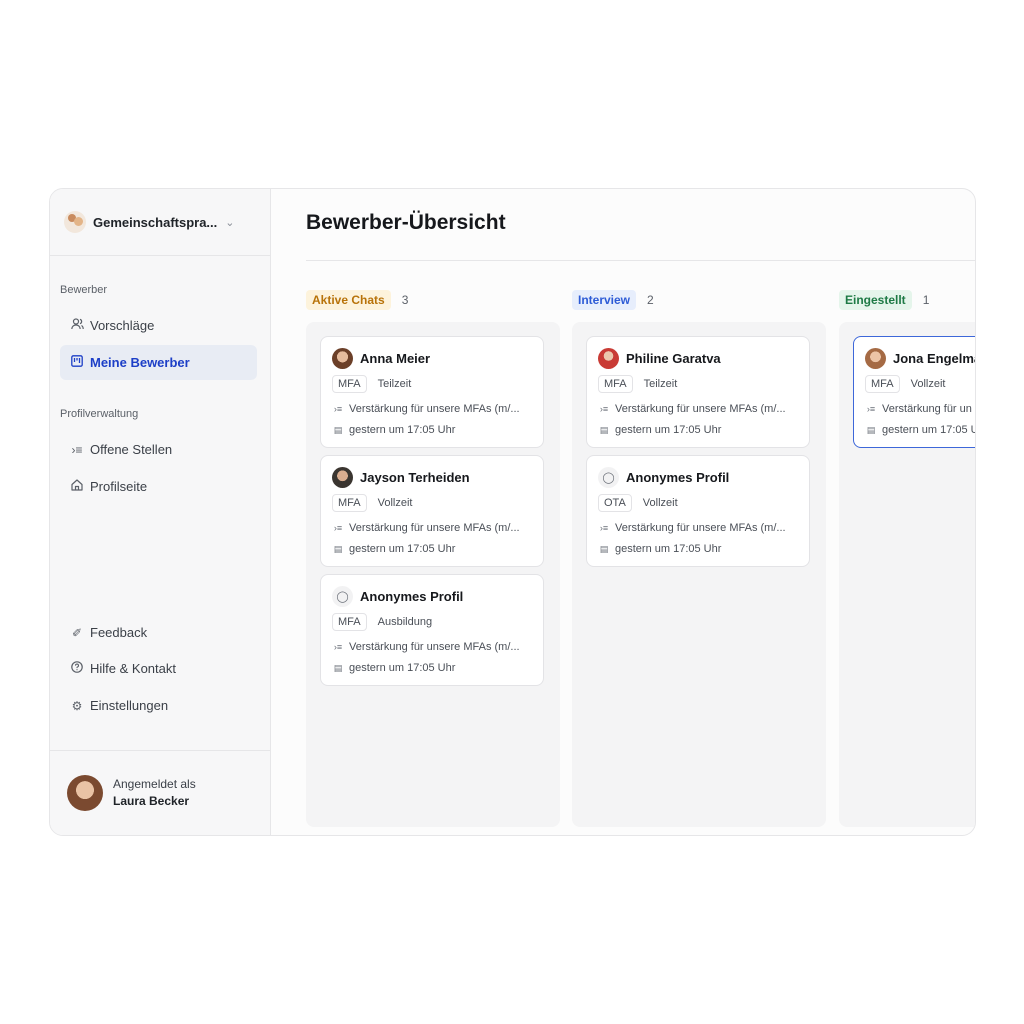 The image size is (1024, 1024). Describe the element at coordinates (875, 300) in the screenshot. I see `column-label: Eingestellt` at that location.